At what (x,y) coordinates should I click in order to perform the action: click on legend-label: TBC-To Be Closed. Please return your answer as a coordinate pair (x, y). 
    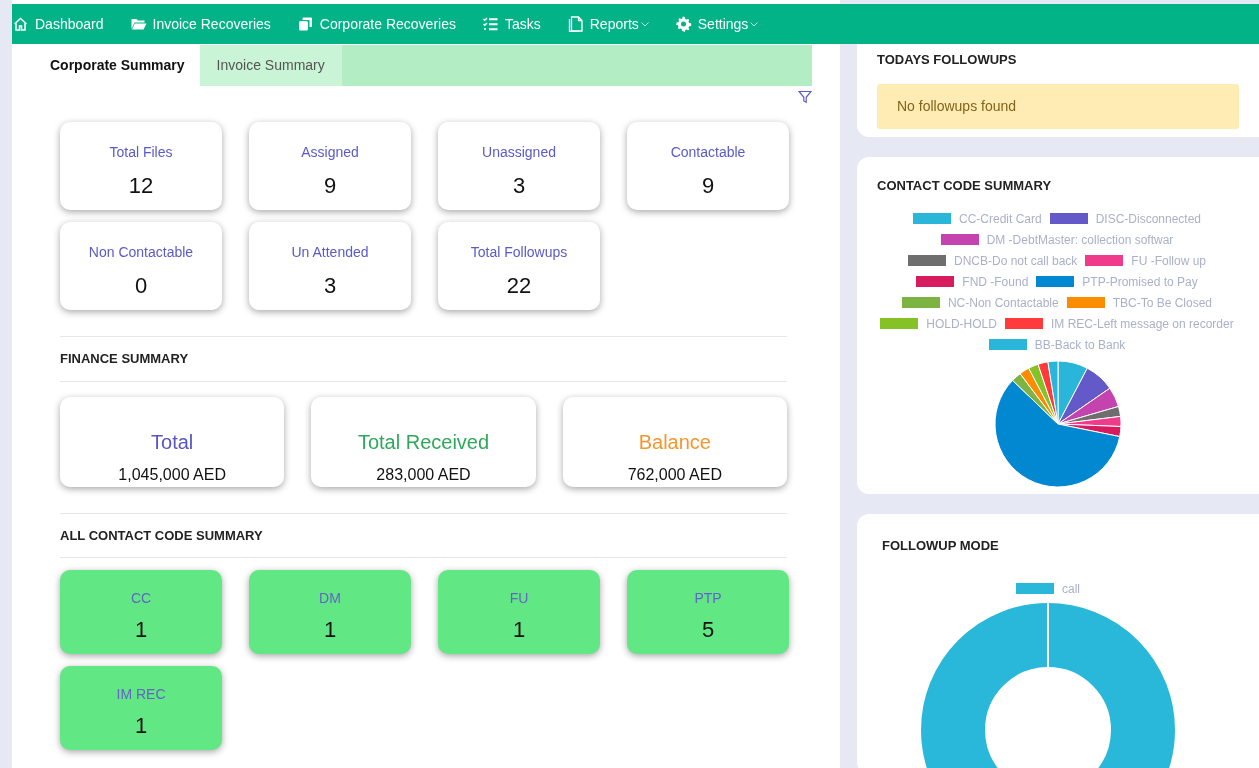
    Looking at the image, I should click on (1162, 303).